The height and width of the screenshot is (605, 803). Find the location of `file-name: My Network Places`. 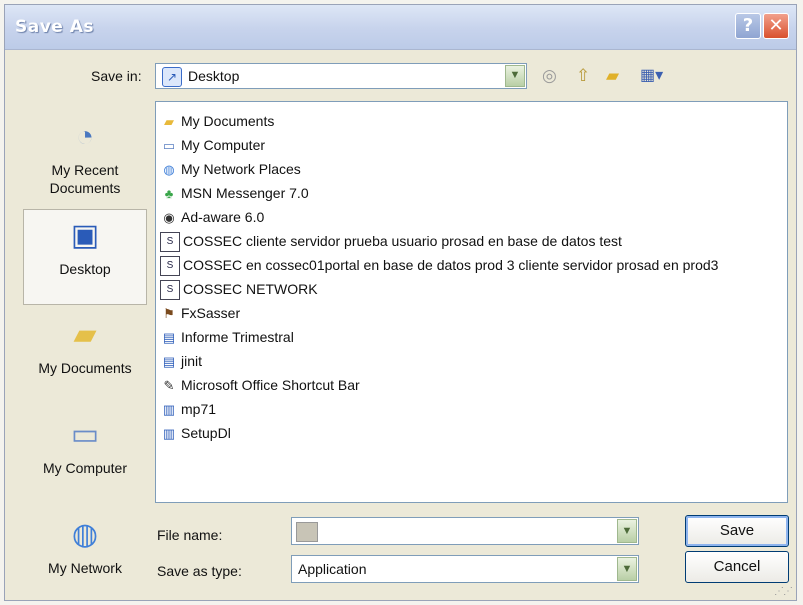

file-name: My Network Places is located at coordinates (241, 169).